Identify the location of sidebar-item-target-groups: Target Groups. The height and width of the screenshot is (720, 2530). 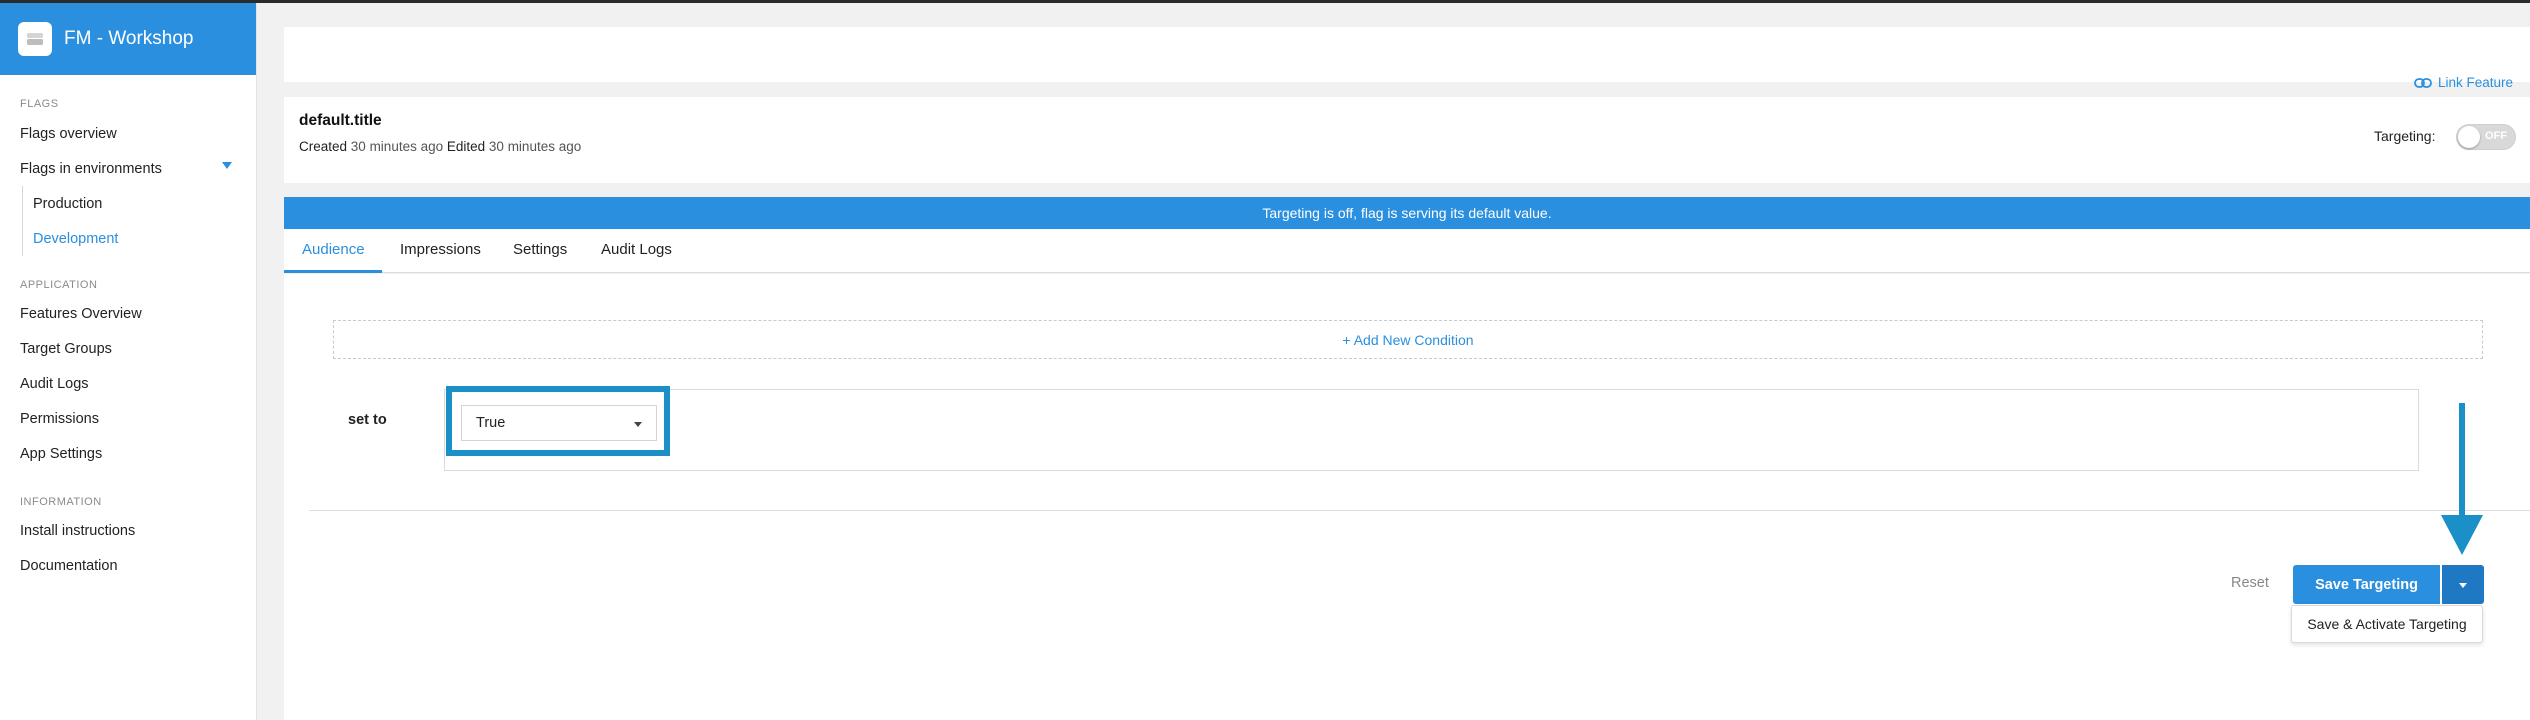
(66, 349).